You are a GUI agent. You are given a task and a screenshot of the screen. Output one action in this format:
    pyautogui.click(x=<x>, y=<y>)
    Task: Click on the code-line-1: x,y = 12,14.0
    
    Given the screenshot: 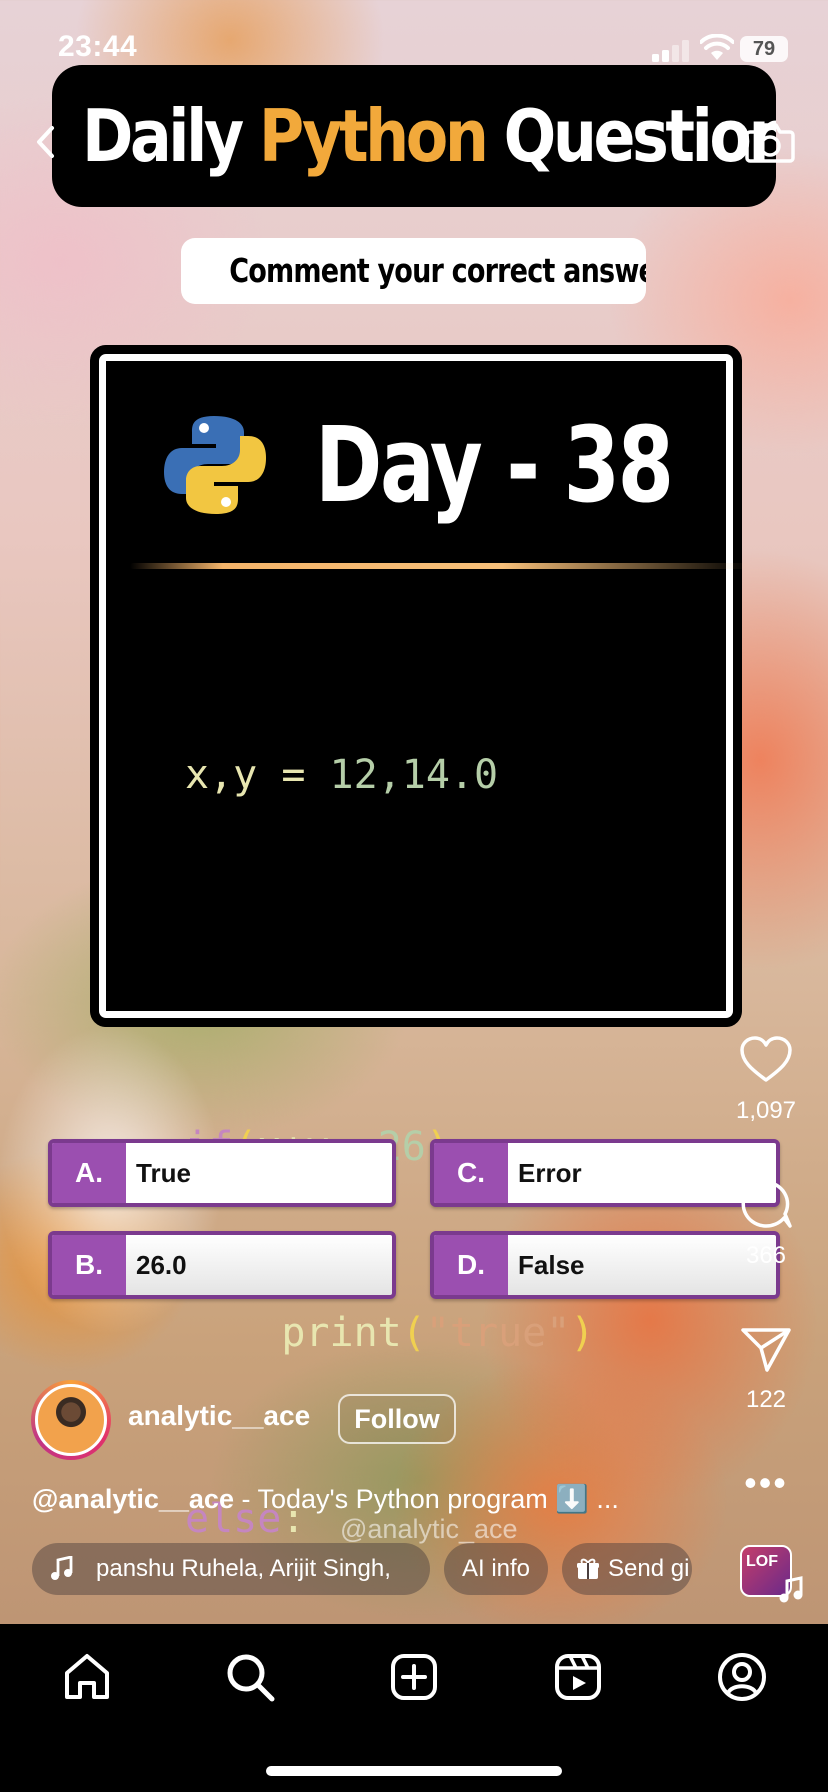 What is the action you would take?
    pyautogui.click(x=342, y=775)
    